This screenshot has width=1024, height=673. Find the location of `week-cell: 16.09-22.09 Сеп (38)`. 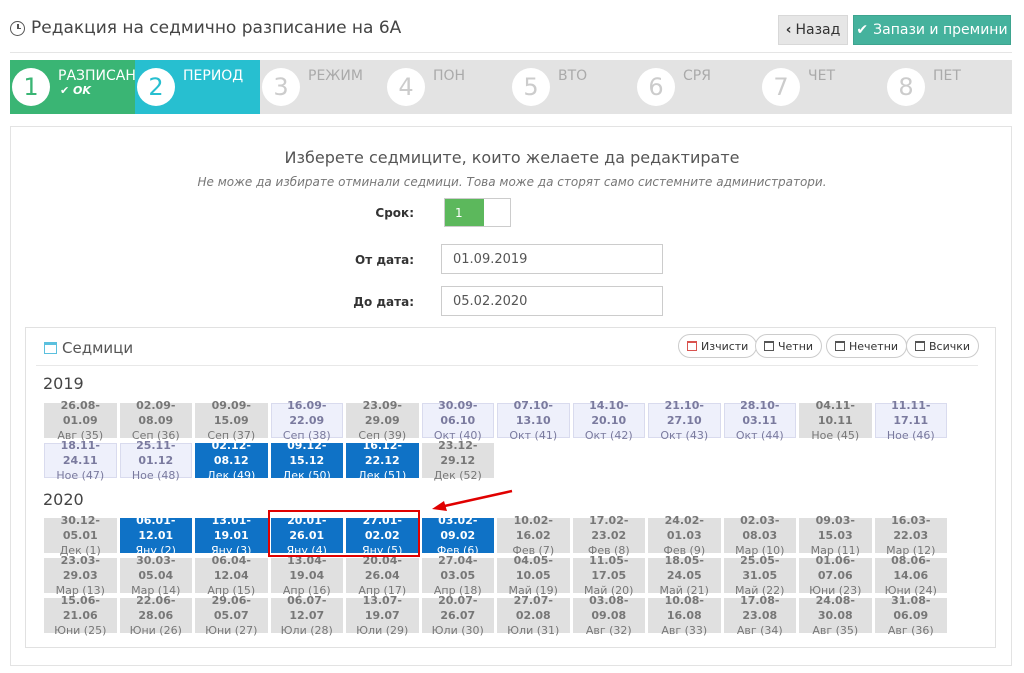

week-cell: 16.09-22.09 Сеп (38) is located at coordinates (306, 420).